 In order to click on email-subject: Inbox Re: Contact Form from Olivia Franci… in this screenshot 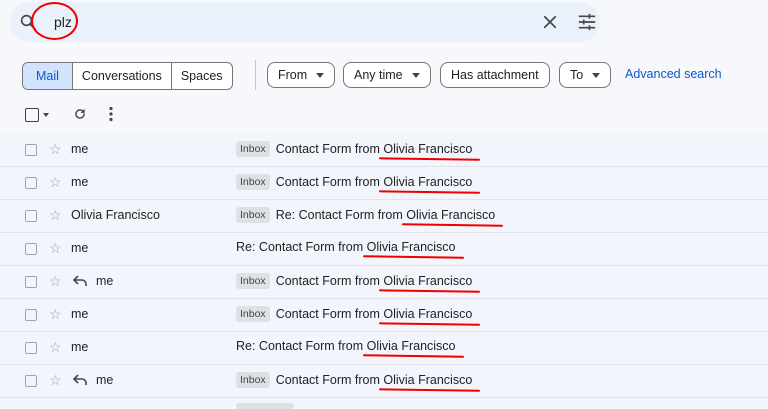, I will do `click(370, 217)`.